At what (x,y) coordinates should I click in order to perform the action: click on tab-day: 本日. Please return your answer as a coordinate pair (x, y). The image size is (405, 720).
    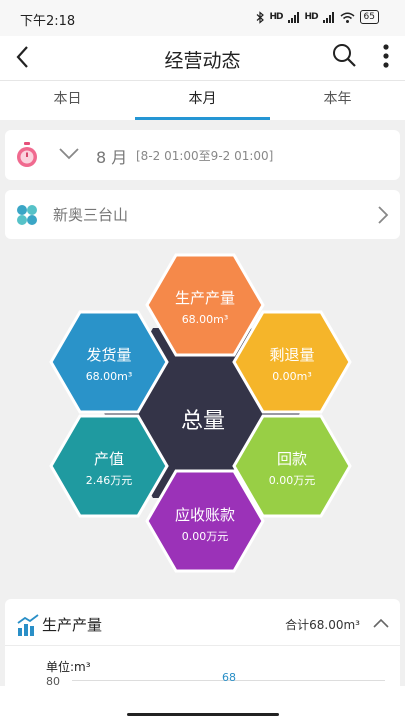
    Looking at the image, I should click on (67, 100).